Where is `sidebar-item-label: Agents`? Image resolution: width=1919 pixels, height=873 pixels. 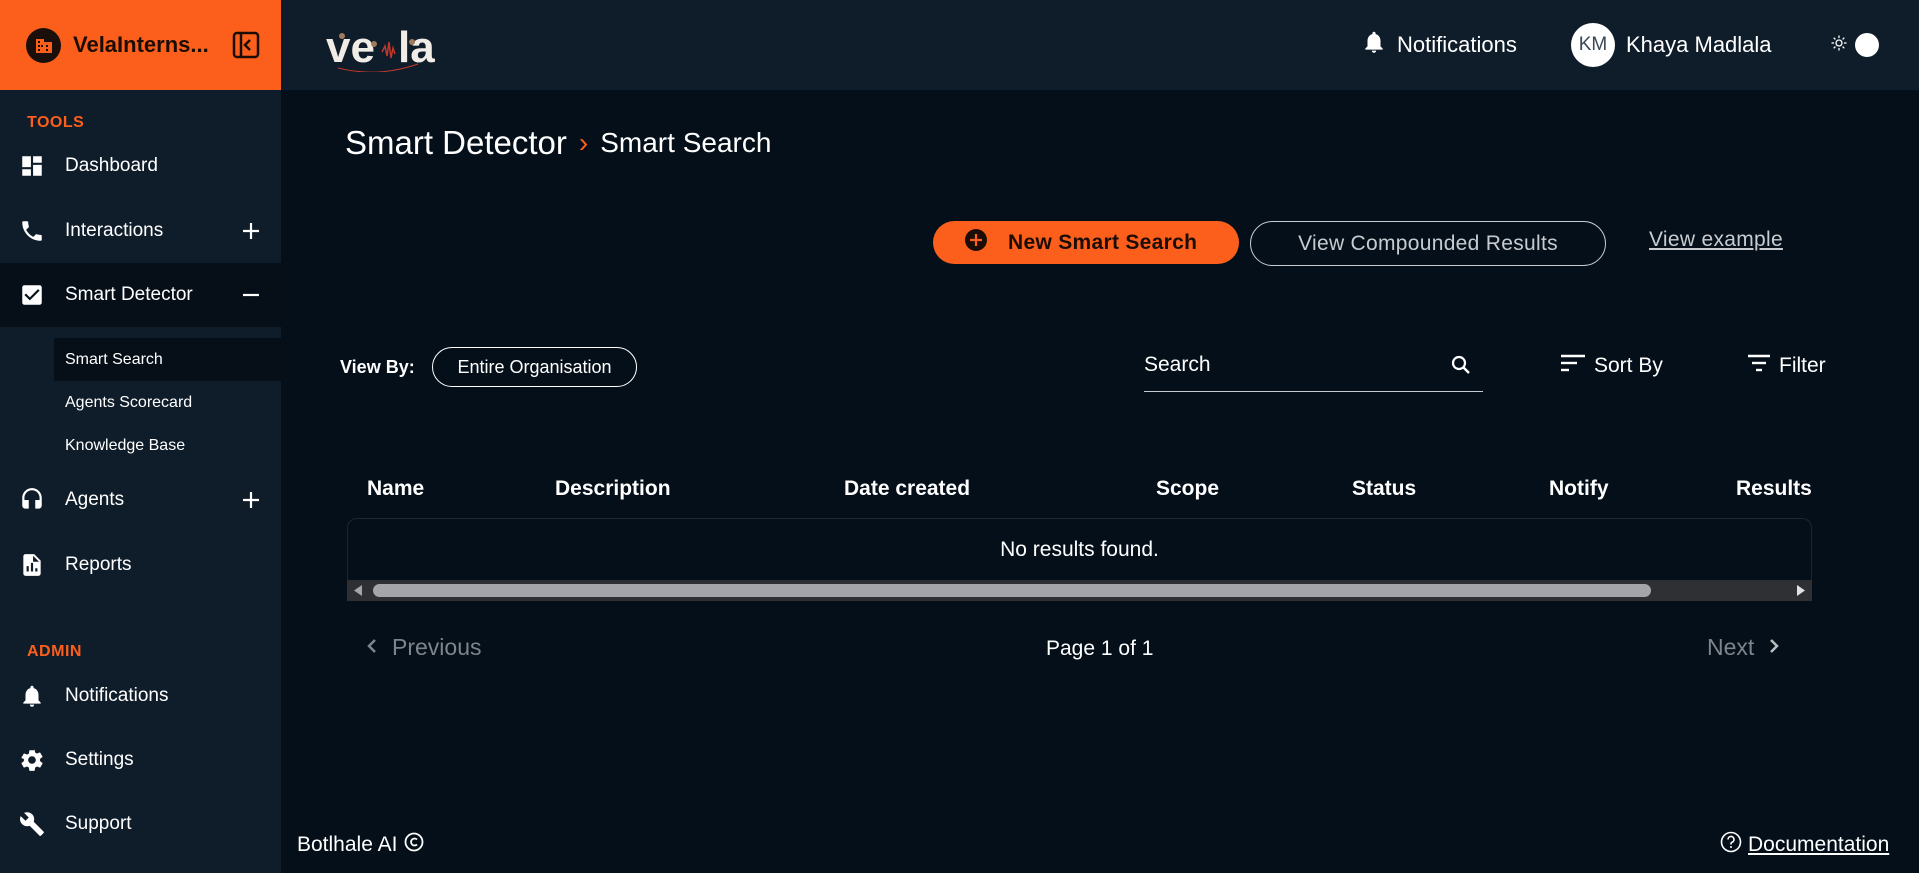
sidebar-item-label: Agents is located at coordinates (95, 499).